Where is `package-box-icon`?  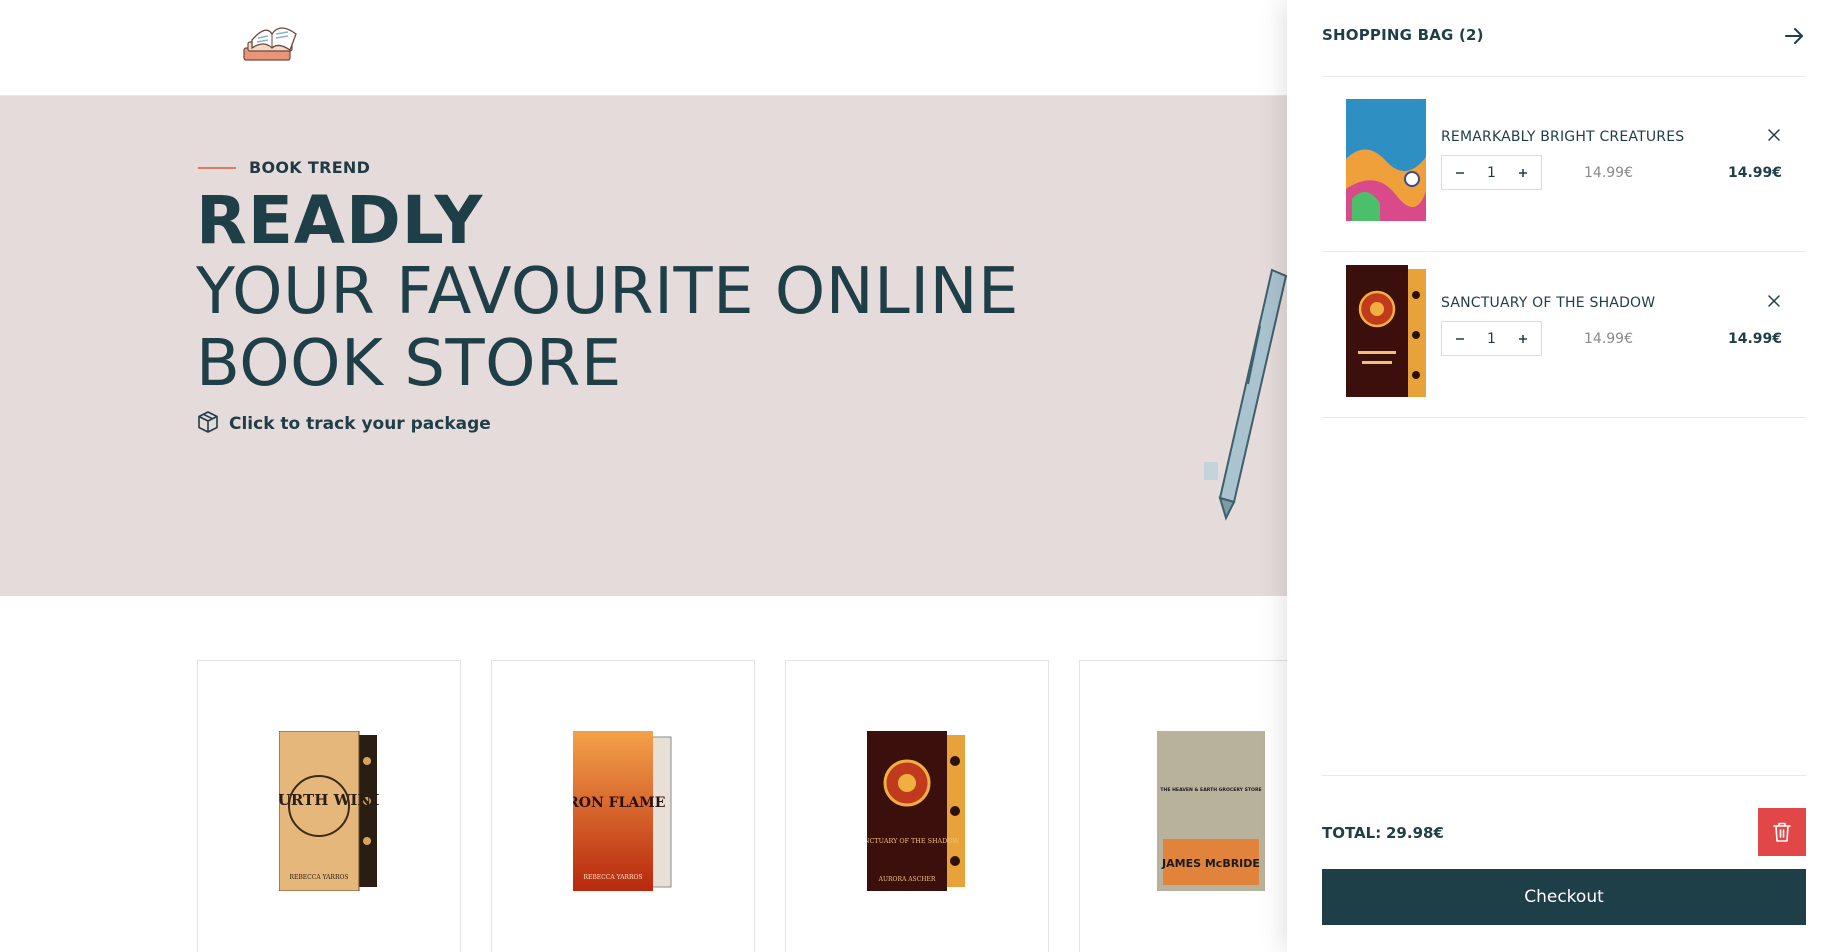
package-box-icon is located at coordinates (208, 424).